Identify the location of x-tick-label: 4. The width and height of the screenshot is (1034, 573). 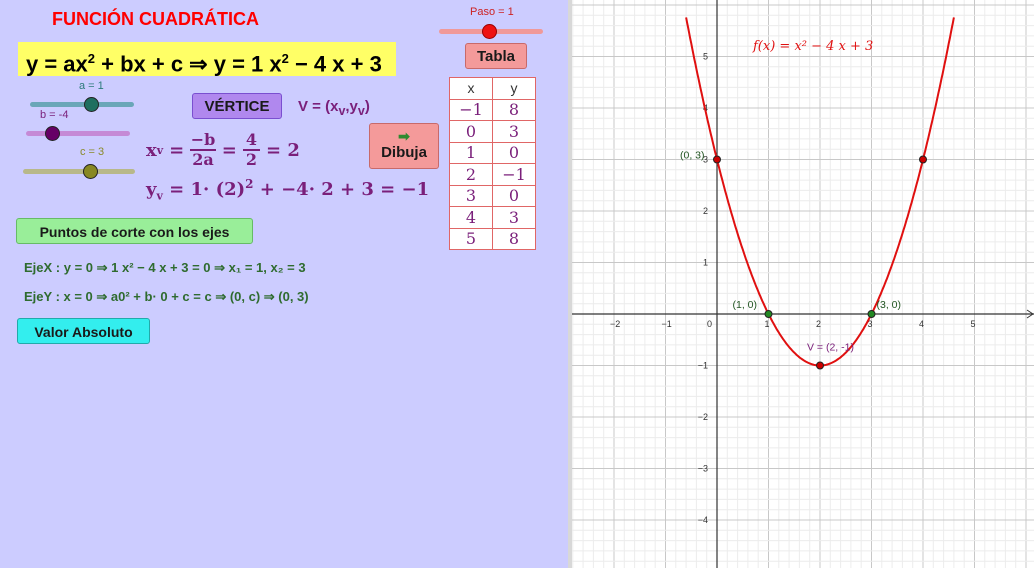
(921, 324).